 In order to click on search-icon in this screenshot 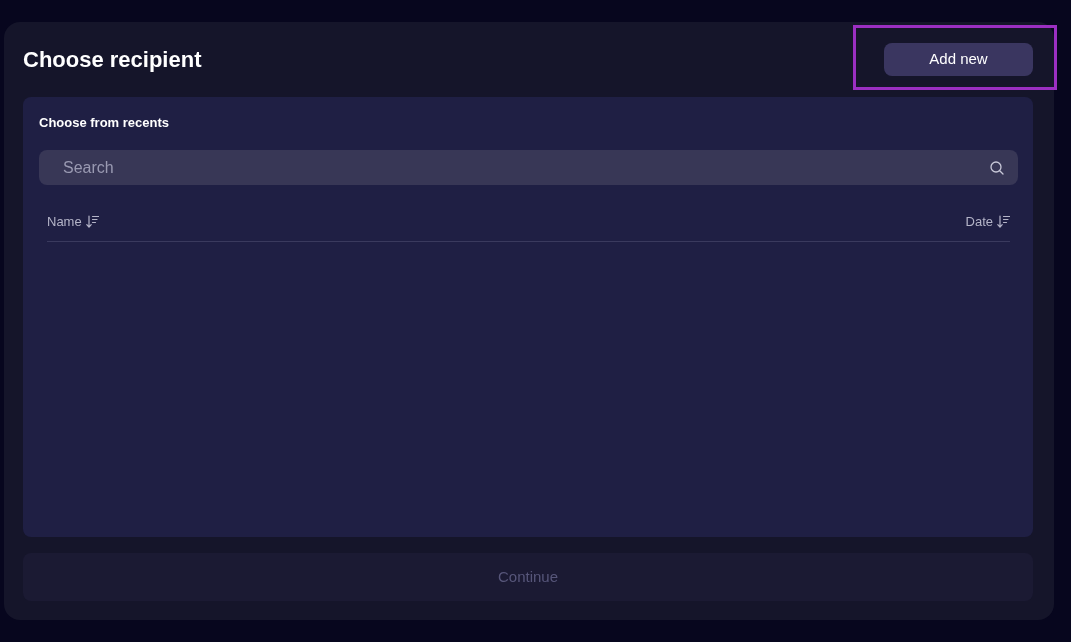, I will do `click(997, 168)`.